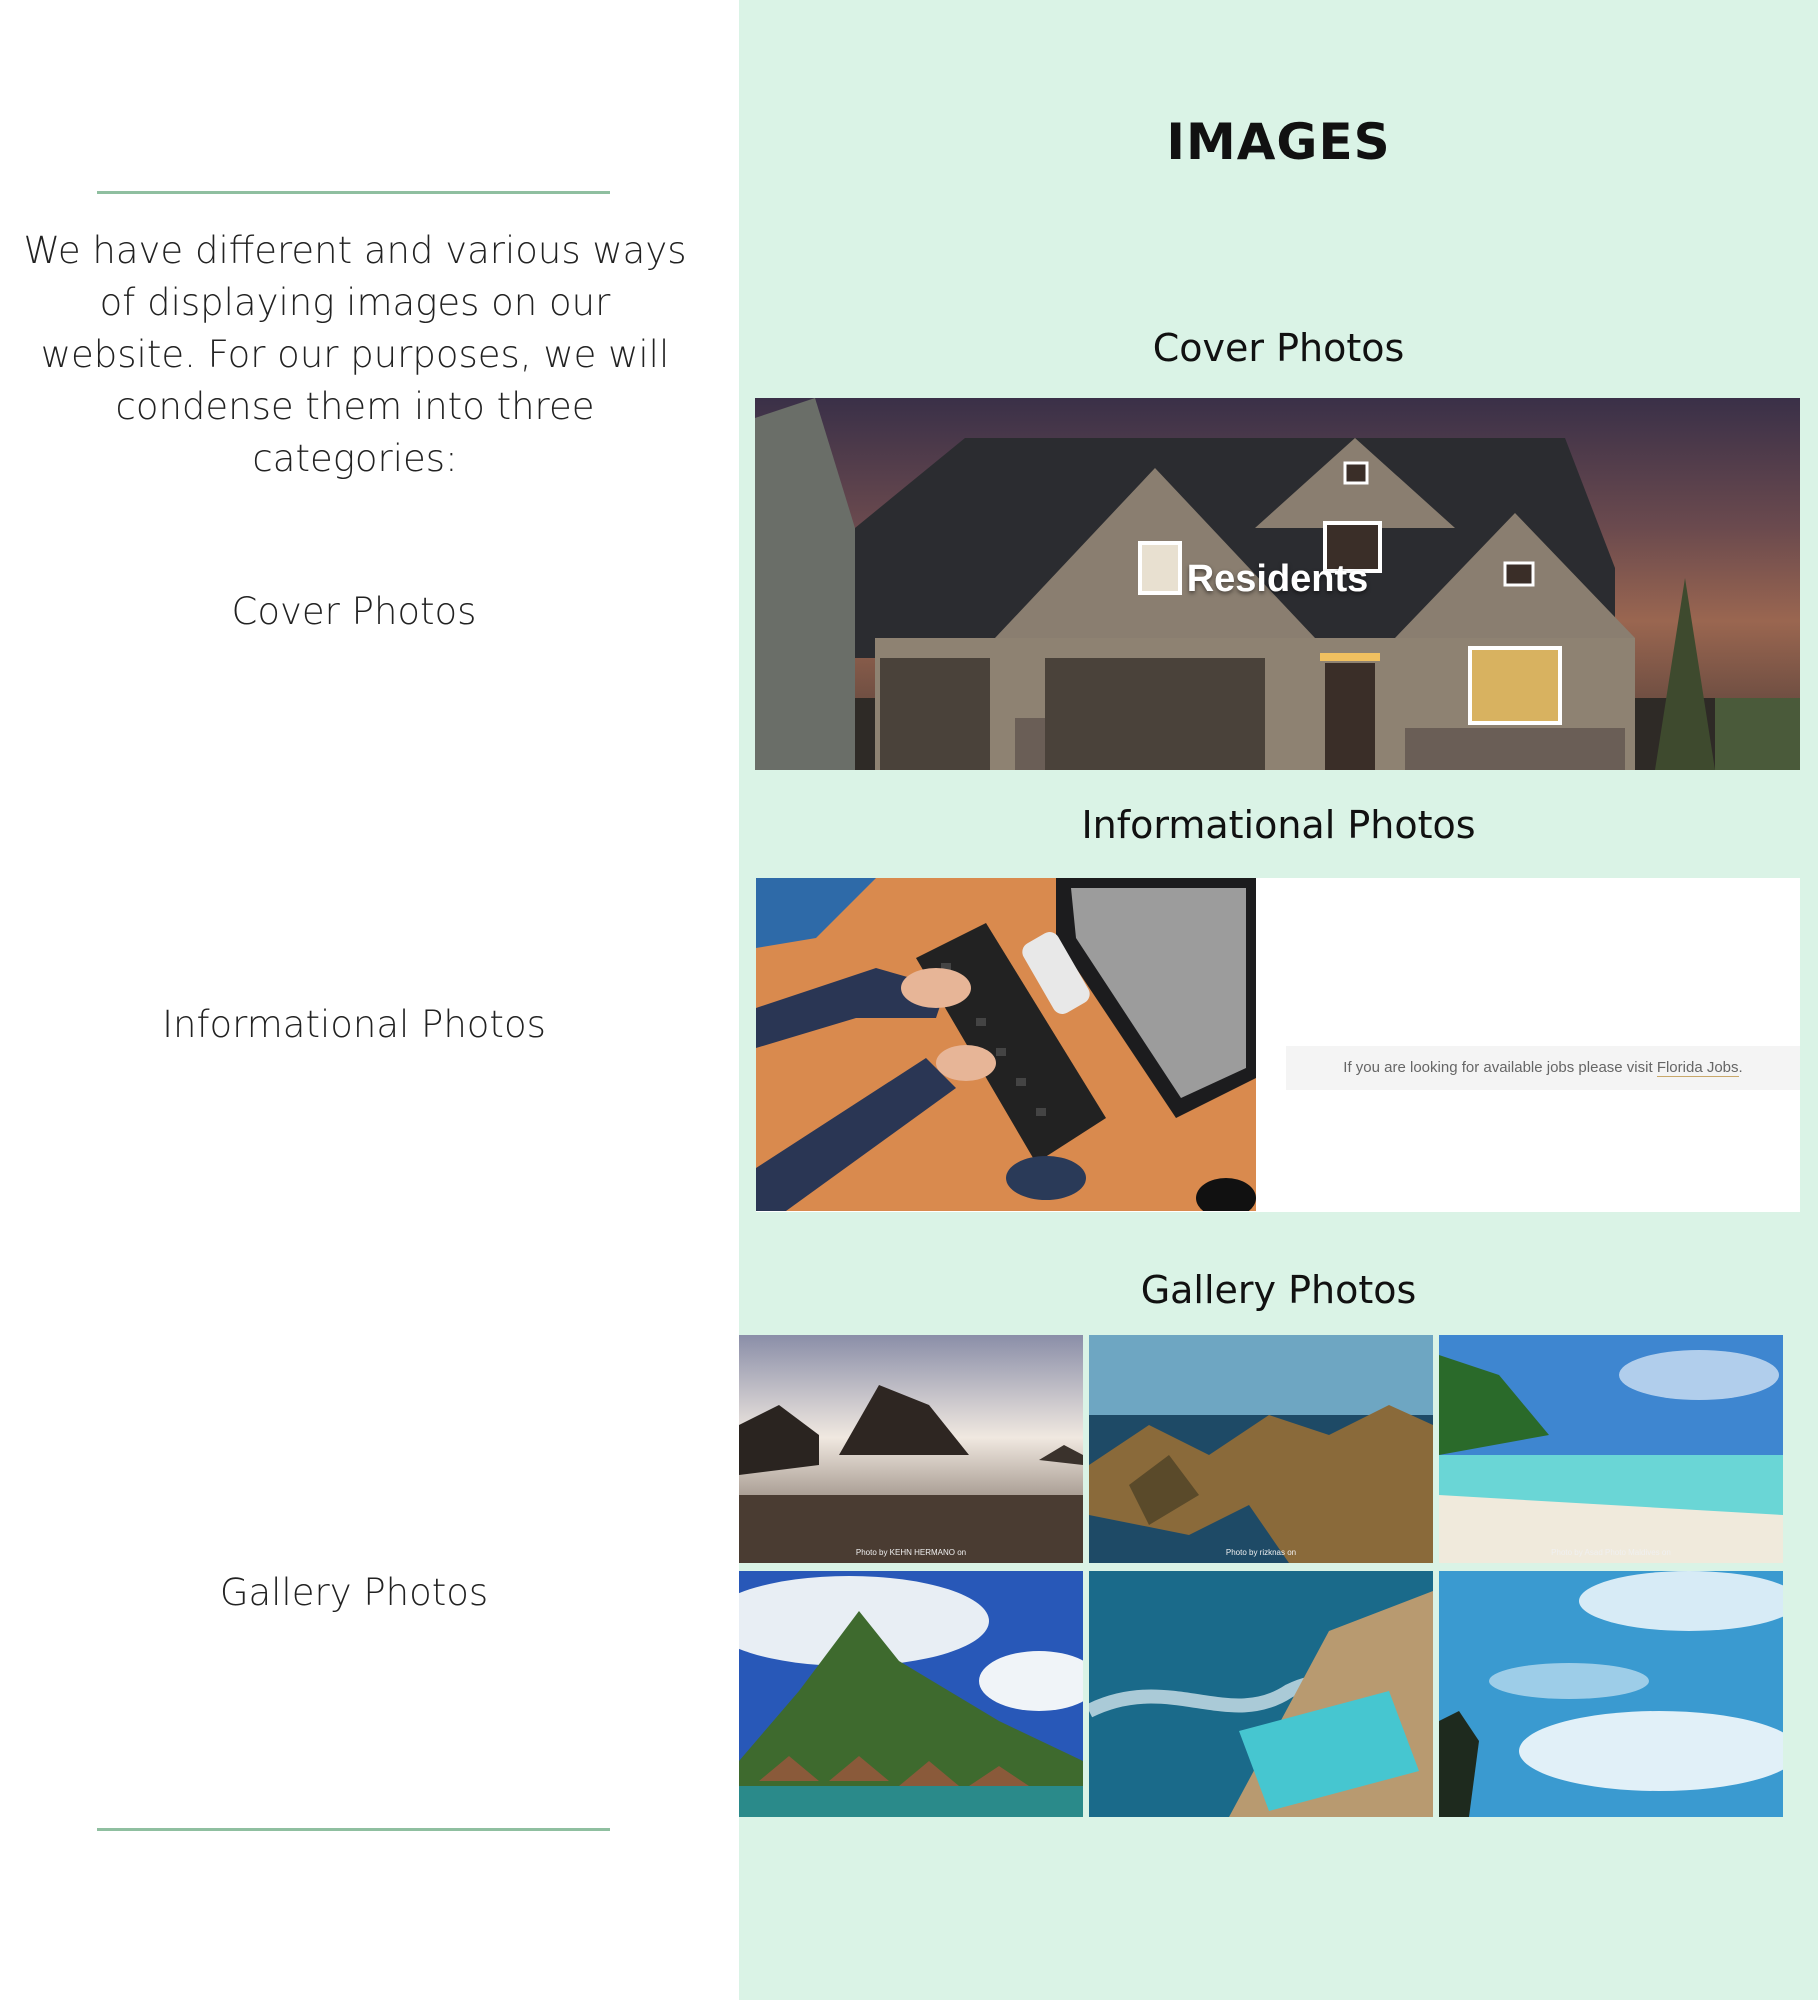 The image size is (1818, 2000). Describe the element at coordinates (1697, 1068) in the screenshot. I see `florida-jobs-link: Florida Jobs` at that location.